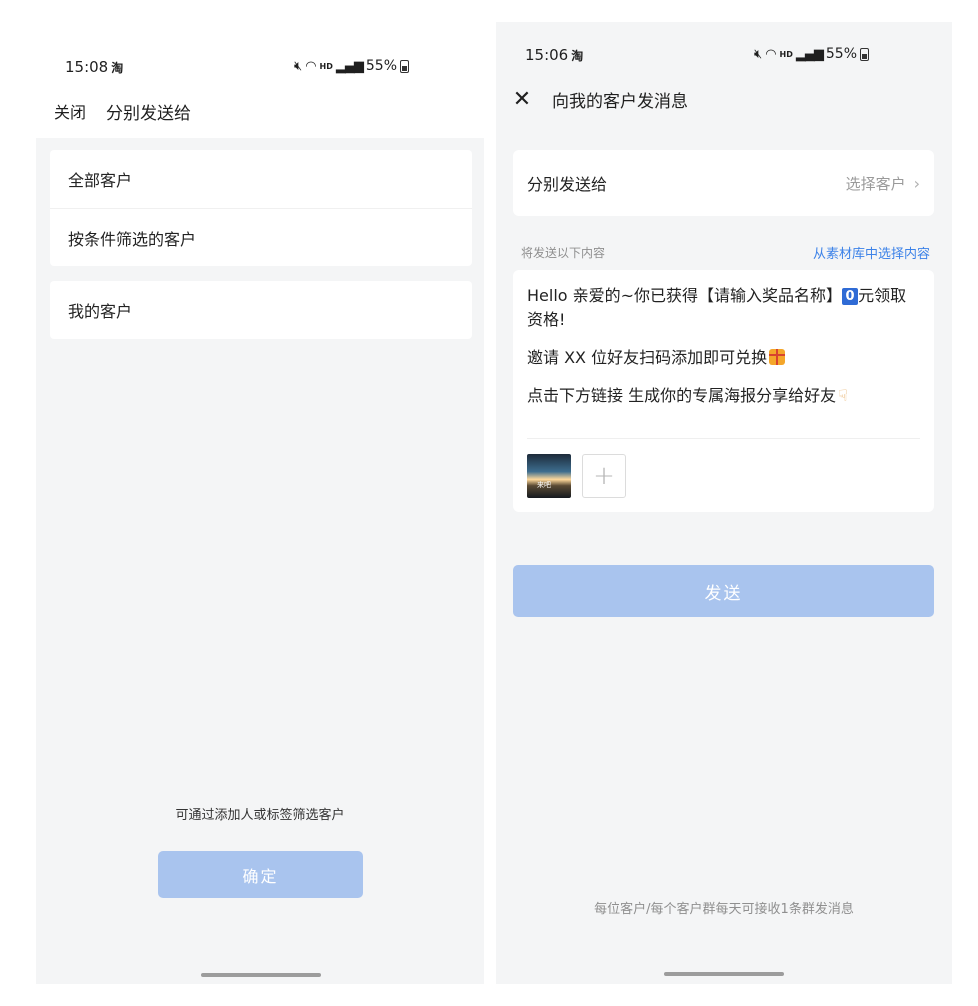 The width and height of the screenshot is (978, 1006). I want to click on add-attachment-button: +, so click(604, 476).